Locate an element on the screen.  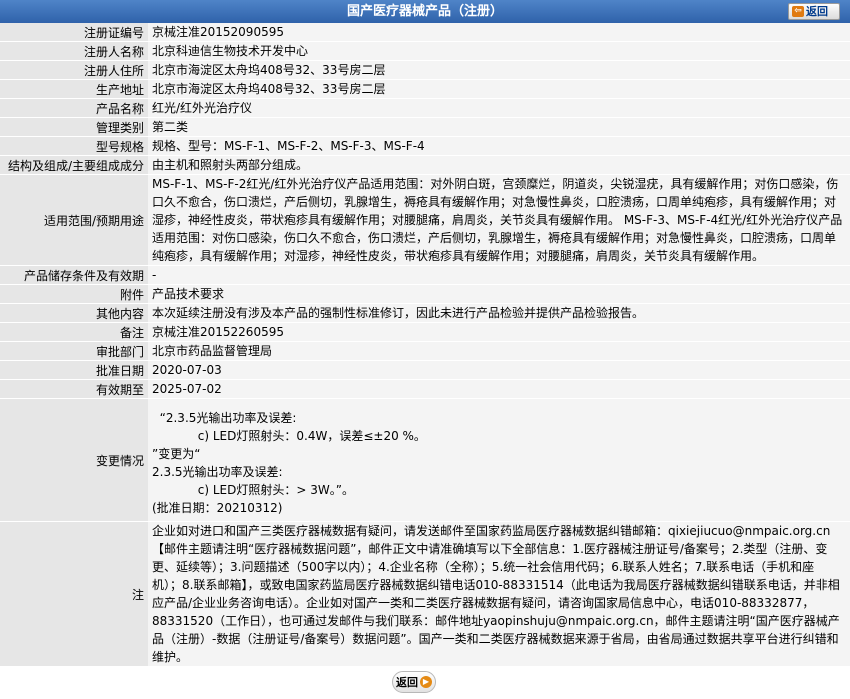
field-label: 注册人名称 is located at coordinates (74, 51).